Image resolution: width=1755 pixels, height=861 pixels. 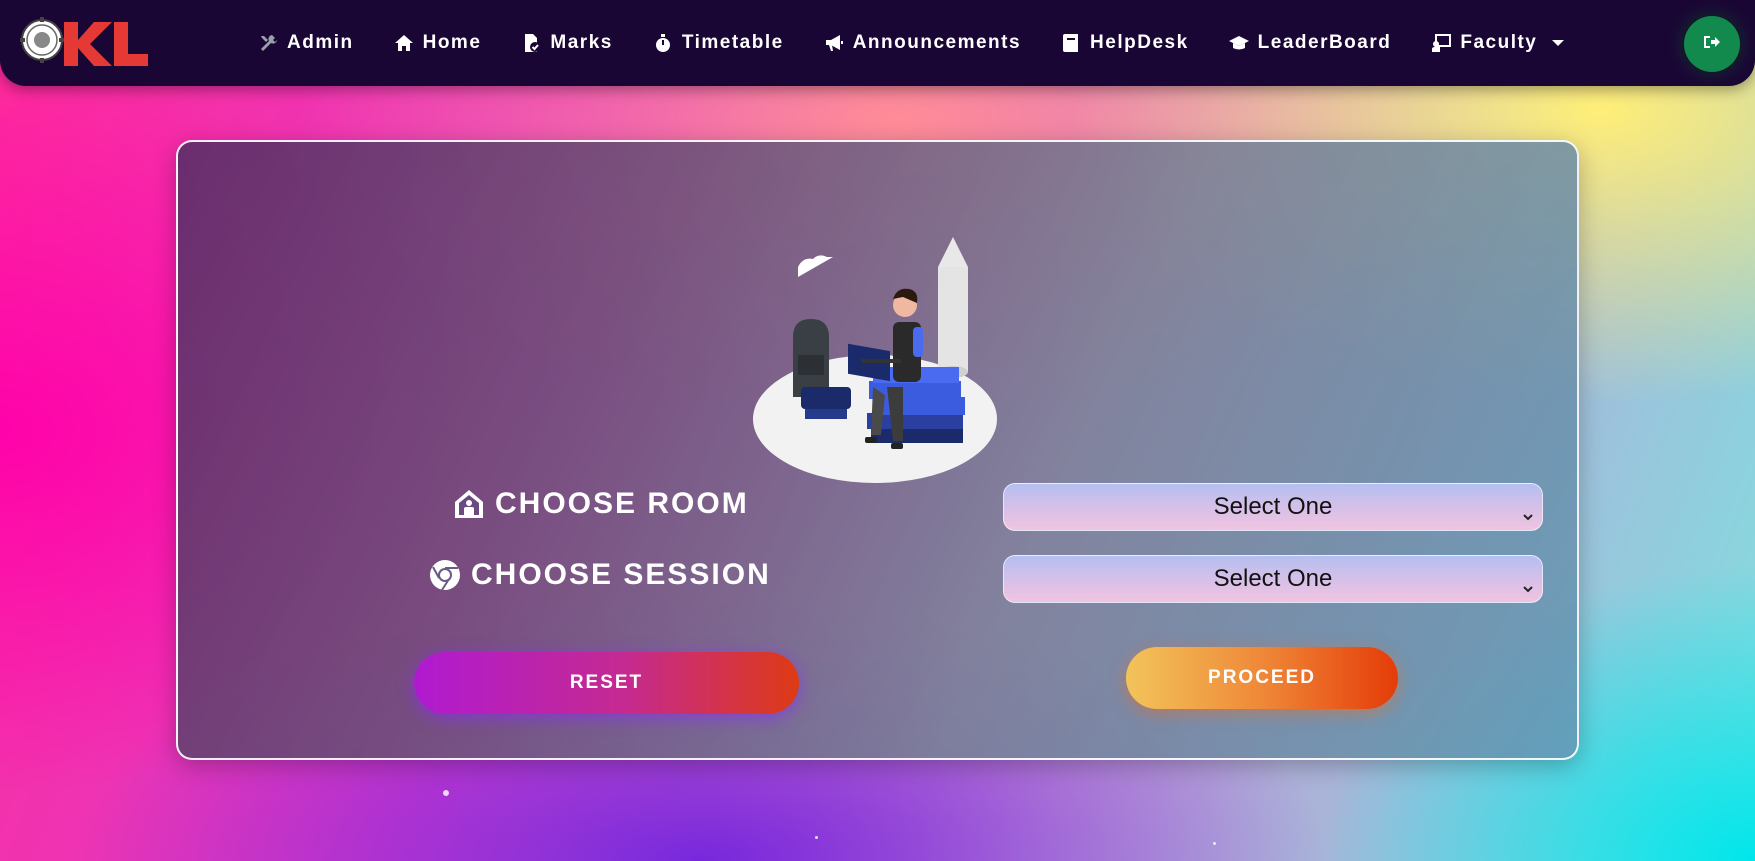 I want to click on room-select-value: Select One, so click(x=1273, y=506).